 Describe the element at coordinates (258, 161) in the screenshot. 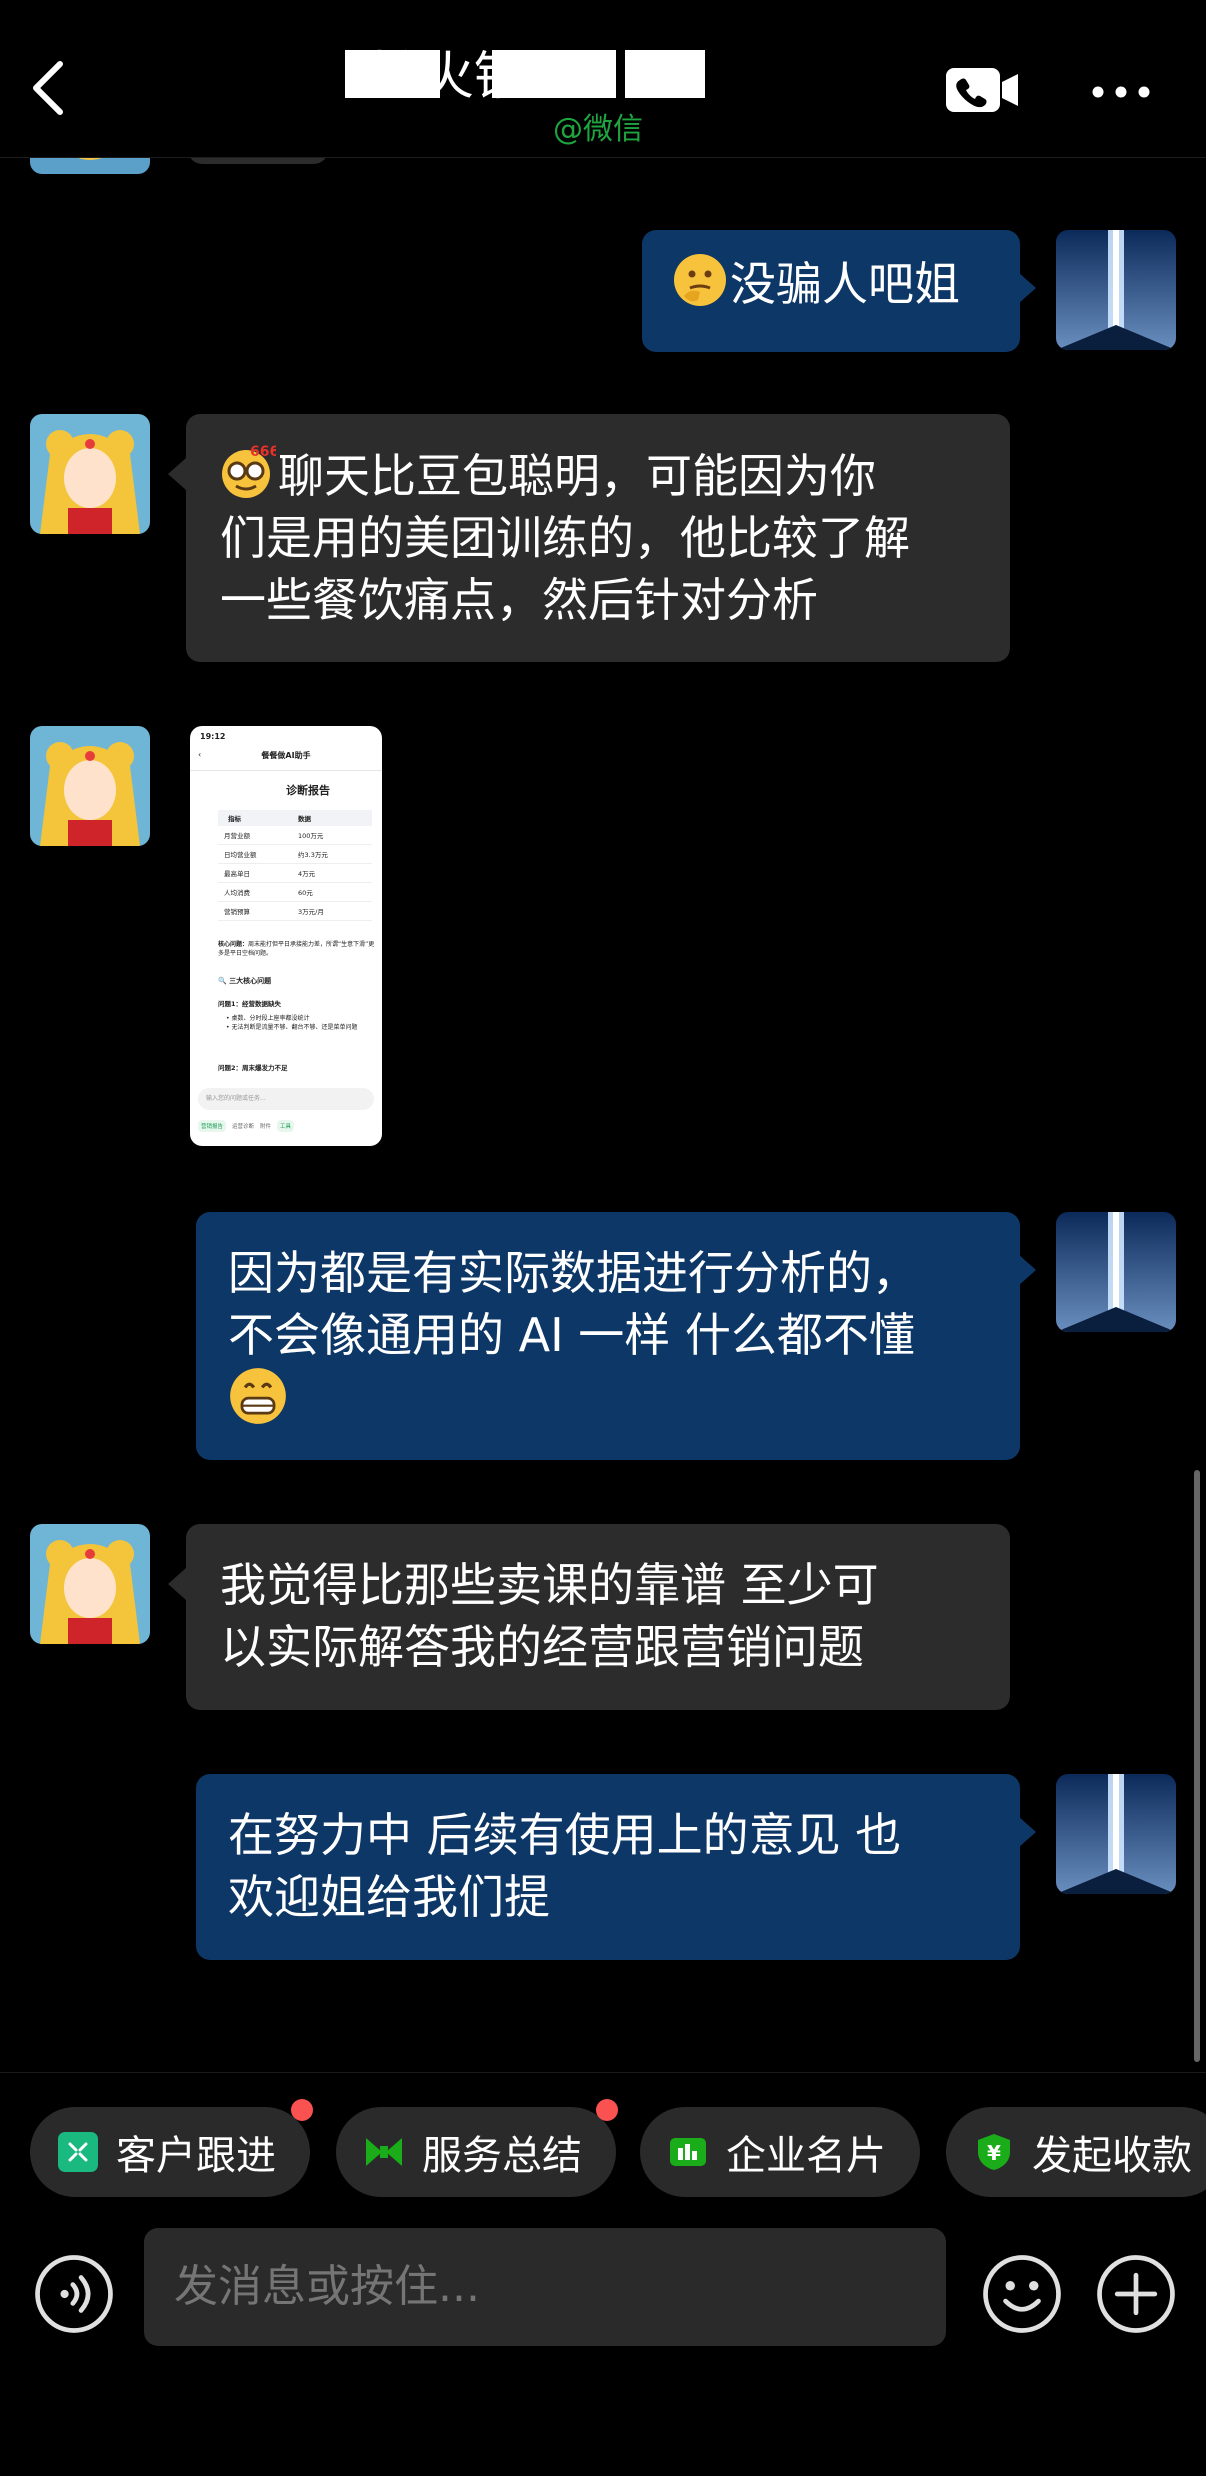

I see `previous-message-bubble` at that location.